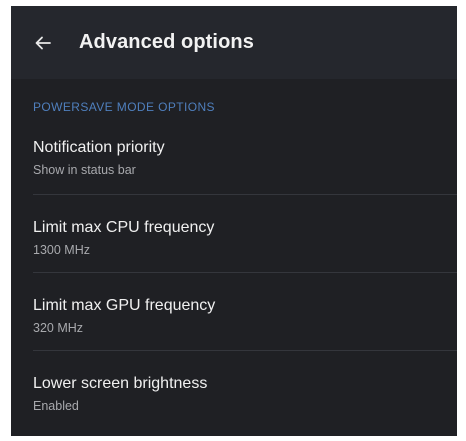  What do you see at coordinates (166, 42) in the screenshot?
I see `page-title: Advanced options` at bounding box center [166, 42].